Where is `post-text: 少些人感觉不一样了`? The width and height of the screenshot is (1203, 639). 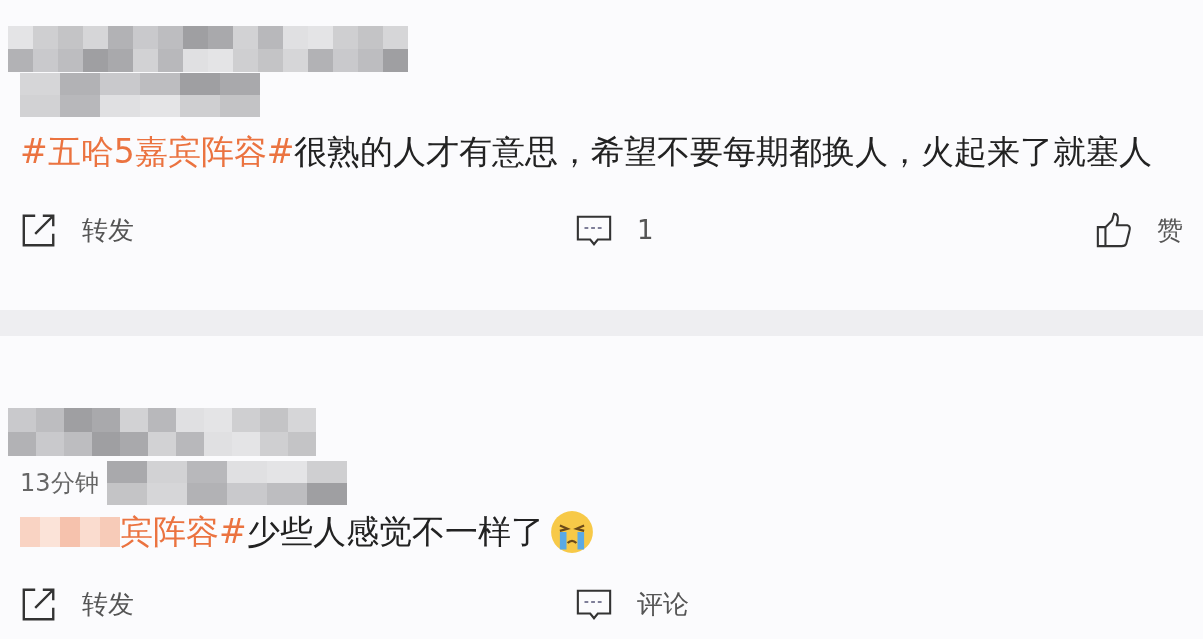 post-text: 少些人感觉不一样了 is located at coordinates (395, 531).